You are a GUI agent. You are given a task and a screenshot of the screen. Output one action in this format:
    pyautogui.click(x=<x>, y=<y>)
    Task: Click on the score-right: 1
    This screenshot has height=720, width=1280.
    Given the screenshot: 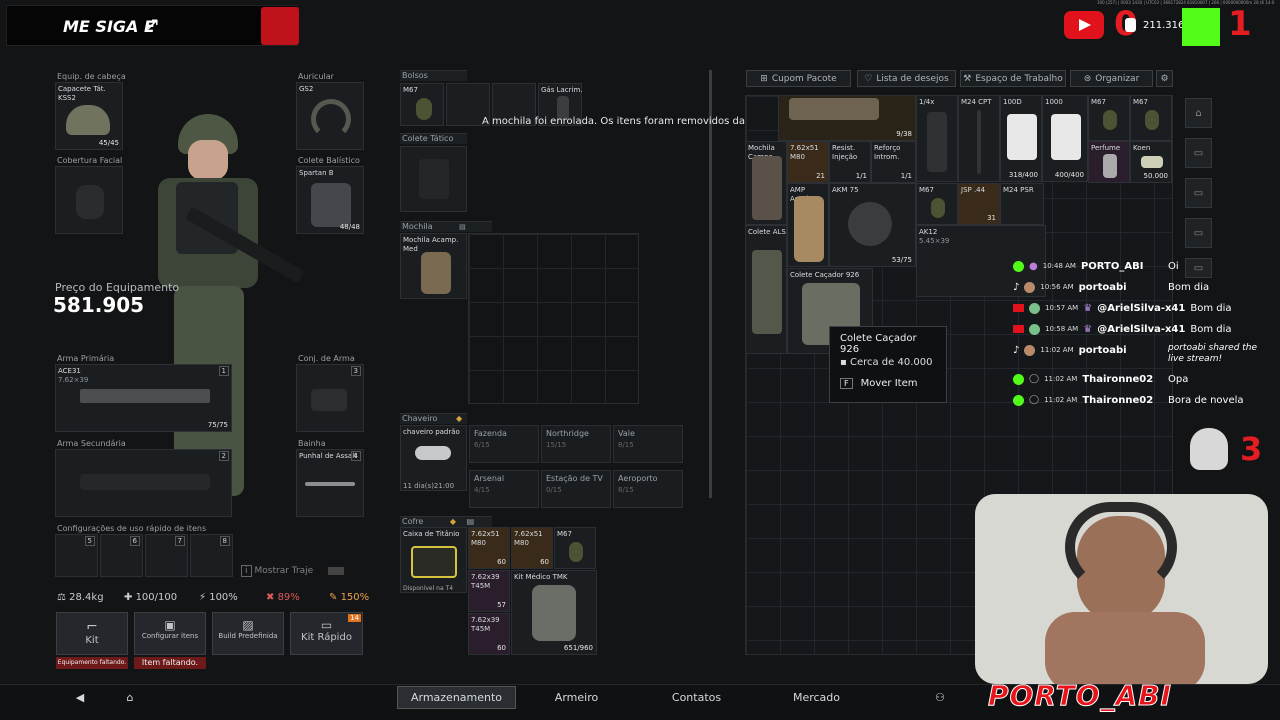 What is the action you would take?
    pyautogui.click(x=1240, y=24)
    